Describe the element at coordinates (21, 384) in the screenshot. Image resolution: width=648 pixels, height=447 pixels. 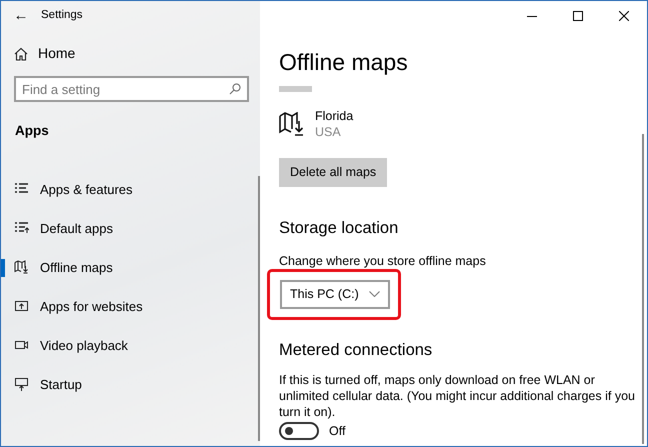
I see `monitor-icon` at that location.